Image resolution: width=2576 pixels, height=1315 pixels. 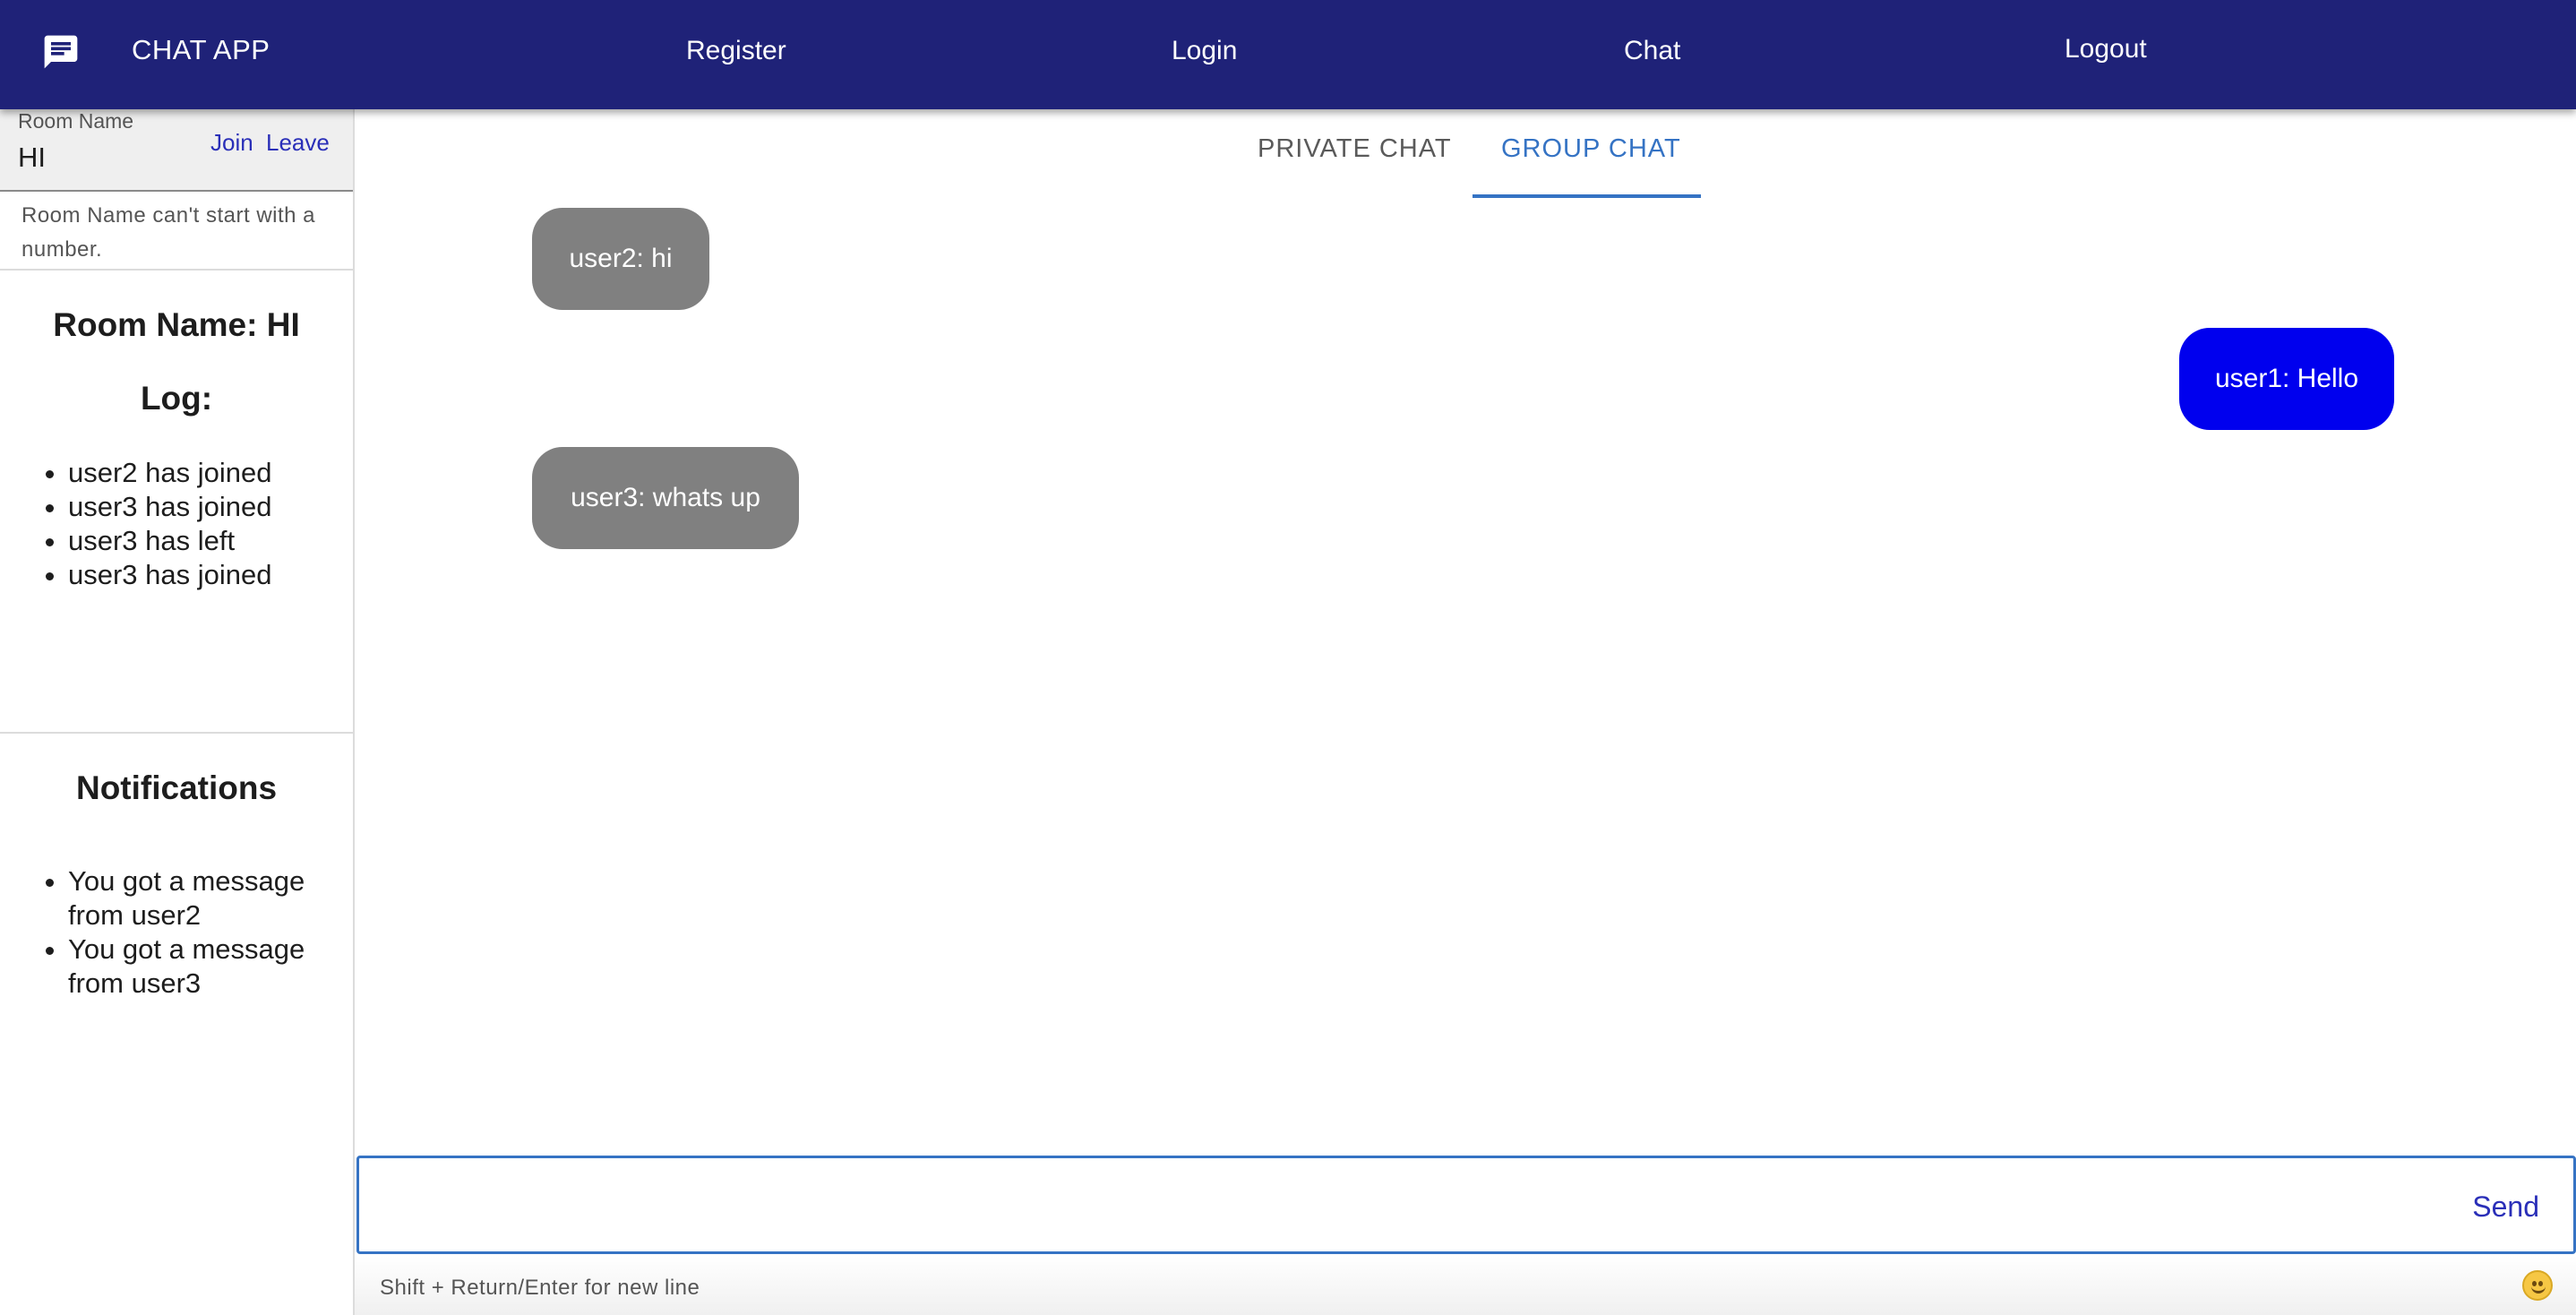 What do you see at coordinates (61, 52) in the screenshot?
I see `chat-bubble-icon` at bounding box center [61, 52].